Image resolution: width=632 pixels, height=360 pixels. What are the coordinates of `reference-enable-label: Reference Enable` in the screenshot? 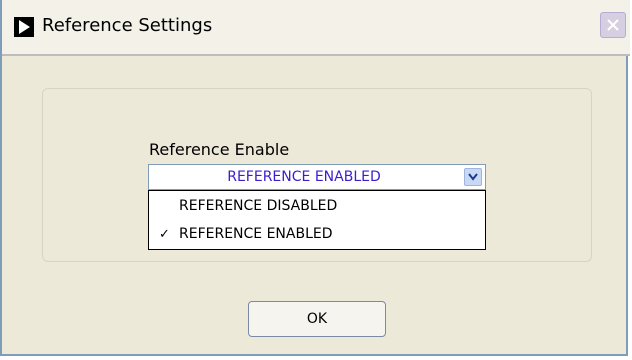 It's located at (219, 149).